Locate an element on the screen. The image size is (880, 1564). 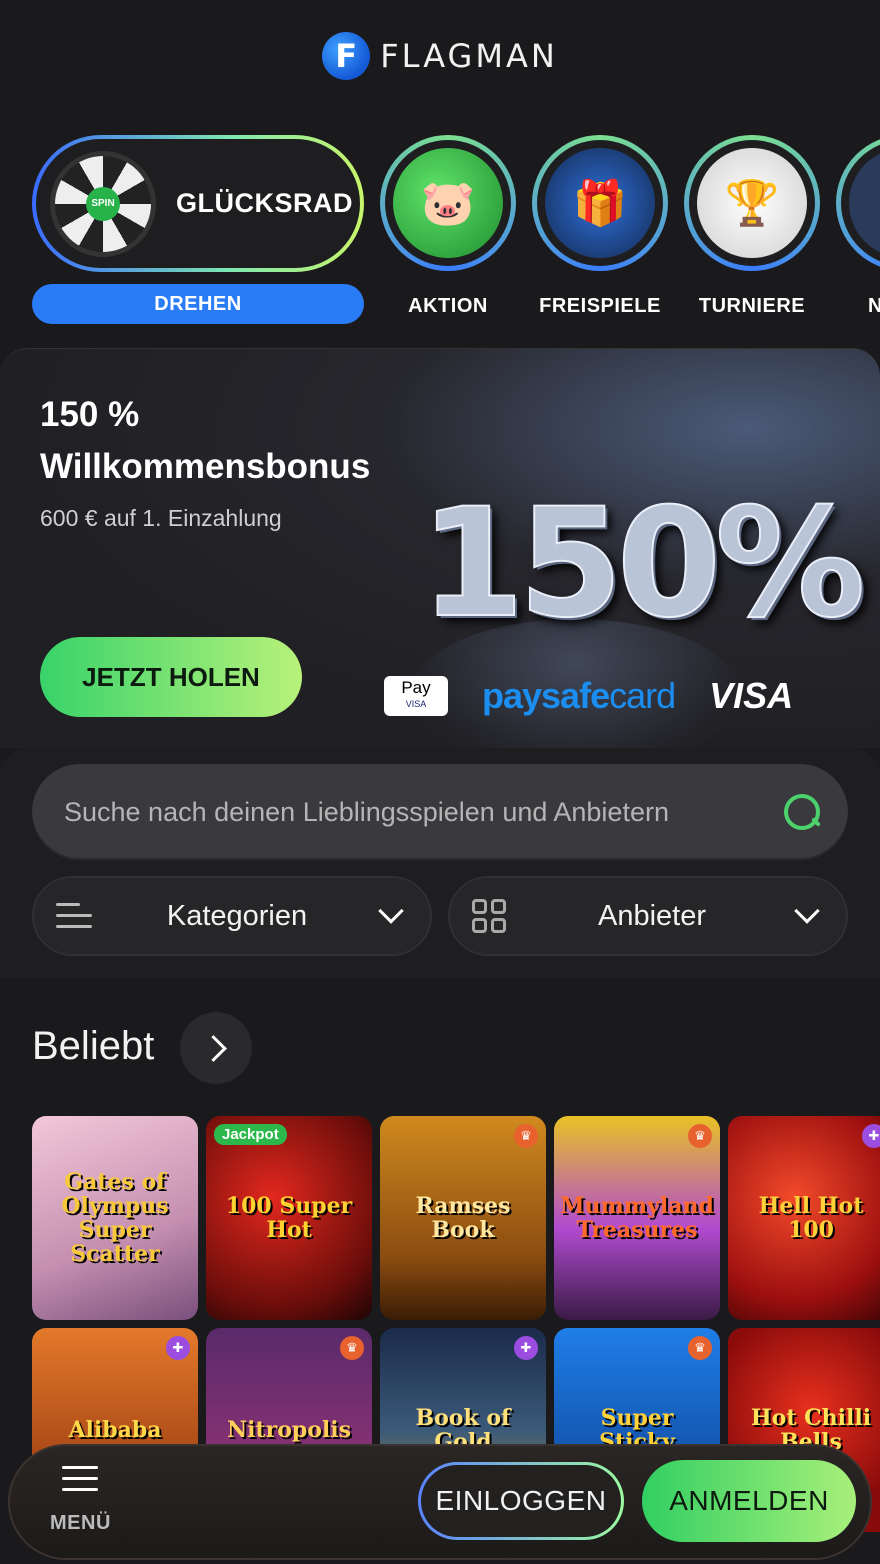
game-title: Nitropolis is located at coordinates (289, 1430).